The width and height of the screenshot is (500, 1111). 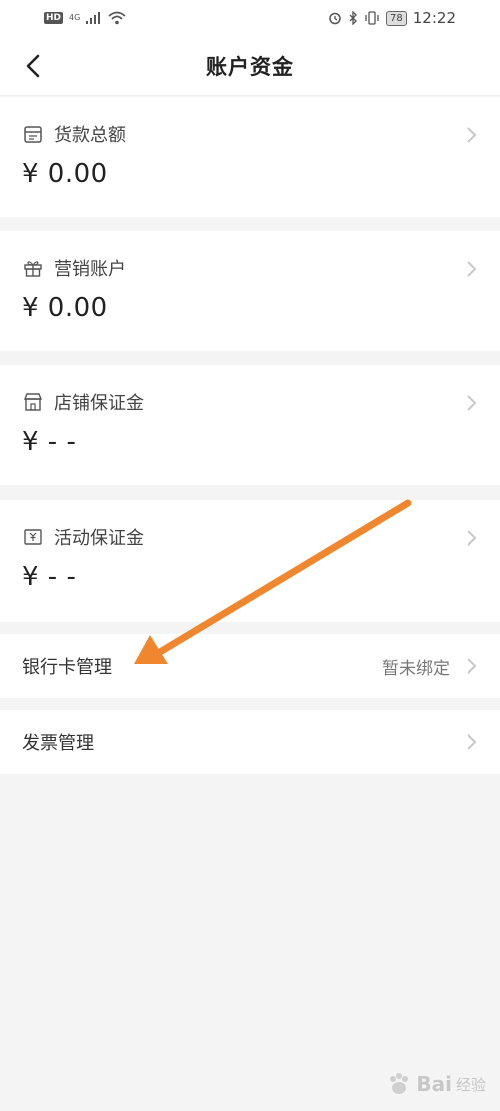 What do you see at coordinates (75, 17) in the screenshot?
I see `network-type: 4G` at bounding box center [75, 17].